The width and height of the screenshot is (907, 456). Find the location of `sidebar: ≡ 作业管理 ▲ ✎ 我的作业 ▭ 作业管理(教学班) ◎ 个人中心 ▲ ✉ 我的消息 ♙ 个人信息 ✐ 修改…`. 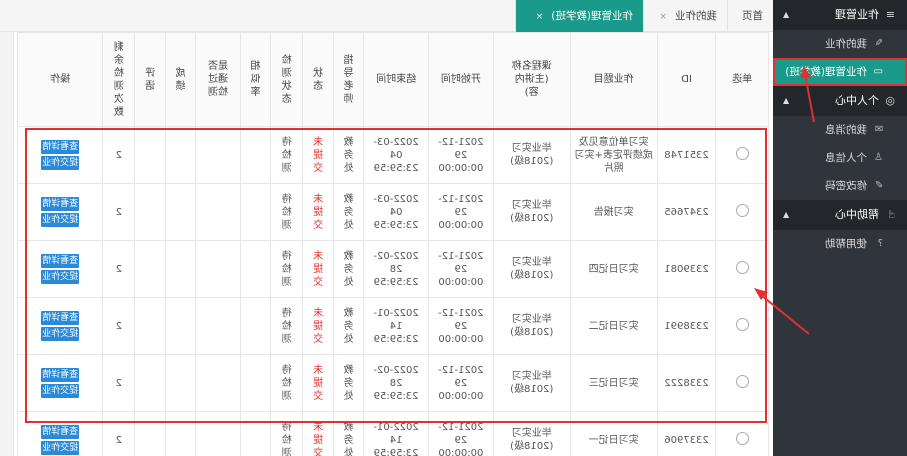

sidebar: ≡ 作业管理 ▲ ✎ 我的作业 ▭ 作业管理(教学班) ◎ 个人中心 ▲ ✉ 我的消息 ♙ 个人信息 ✐ 修改… is located at coordinates (840, 228).